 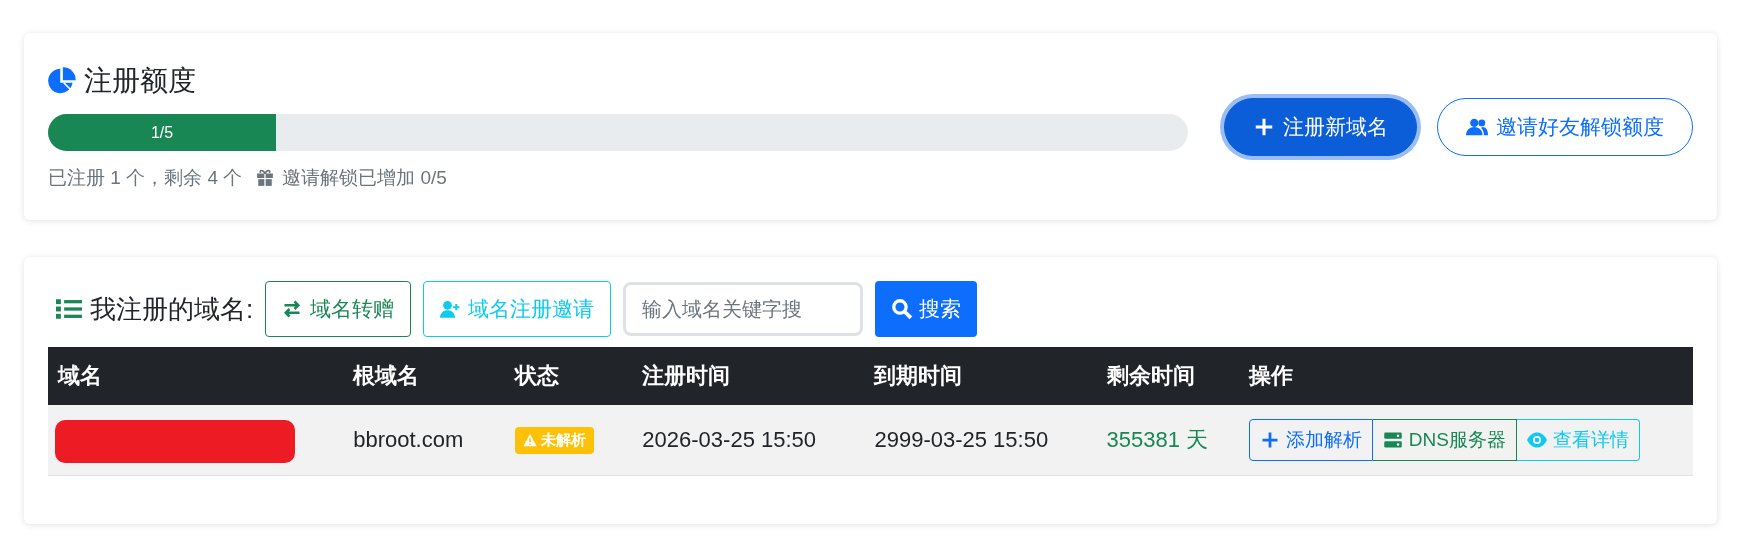 I want to click on column-header: 注册时间, so click(x=748, y=376).